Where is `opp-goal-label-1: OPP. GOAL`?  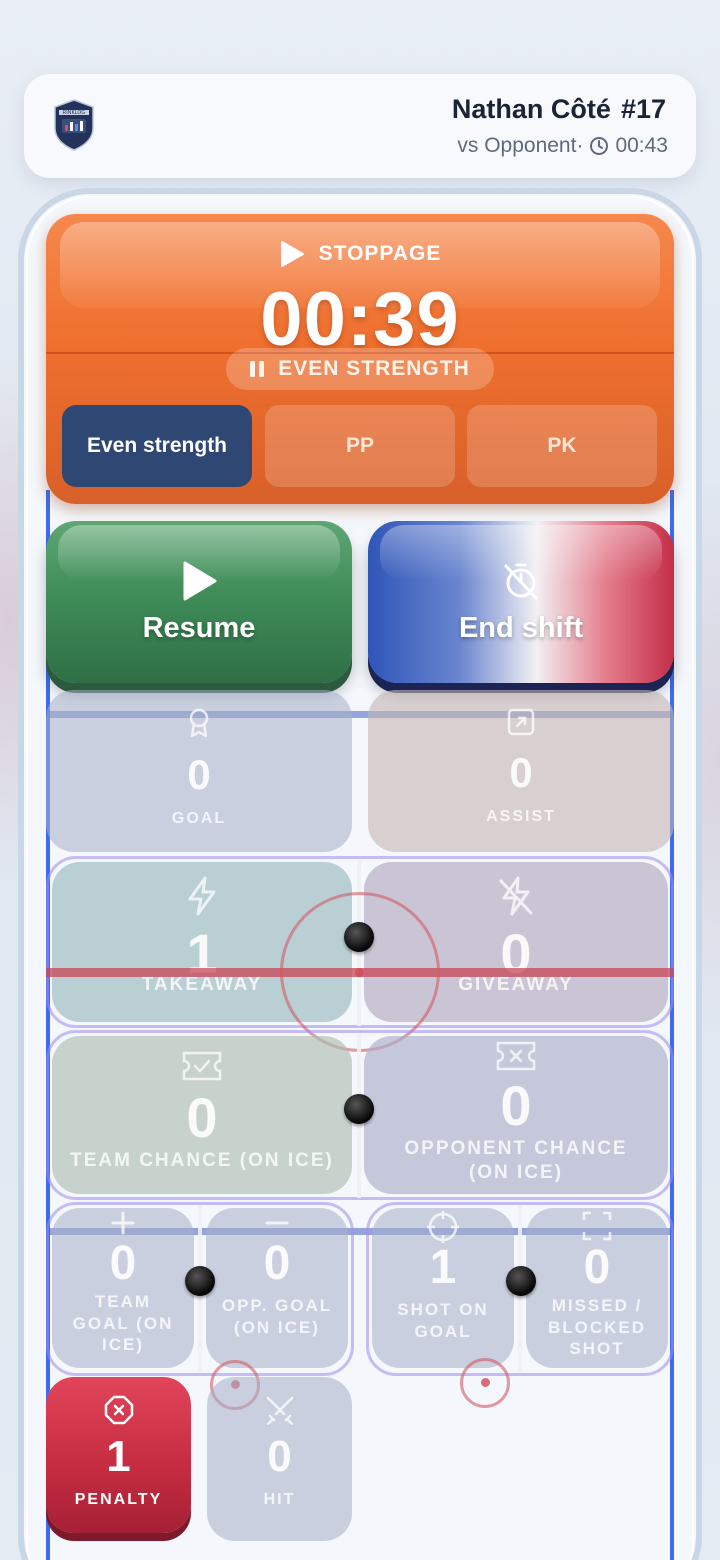
opp-goal-label-1: OPP. GOAL is located at coordinates (277, 1305).